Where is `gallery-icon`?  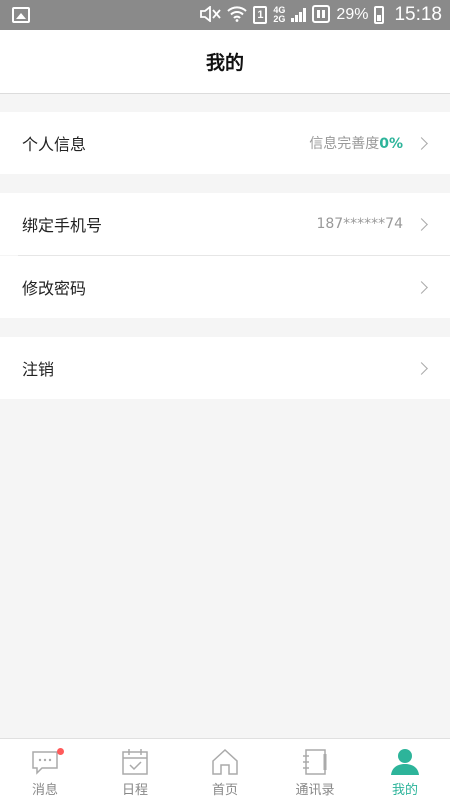 gallery-icon is located at coordinates (21, 15).